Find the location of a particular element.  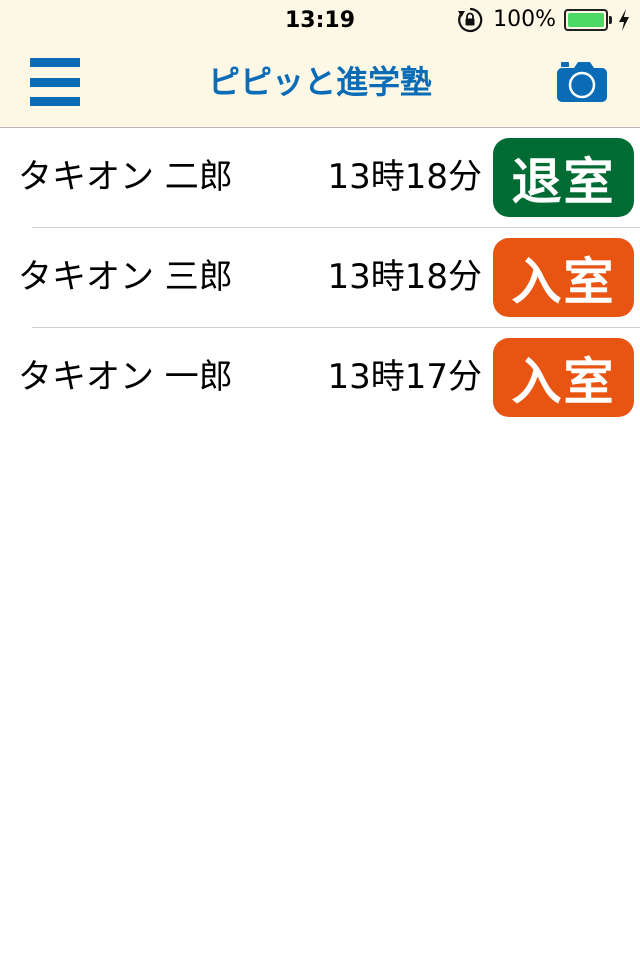

battery-percentage: 100% is located at coordinates (524, 19).